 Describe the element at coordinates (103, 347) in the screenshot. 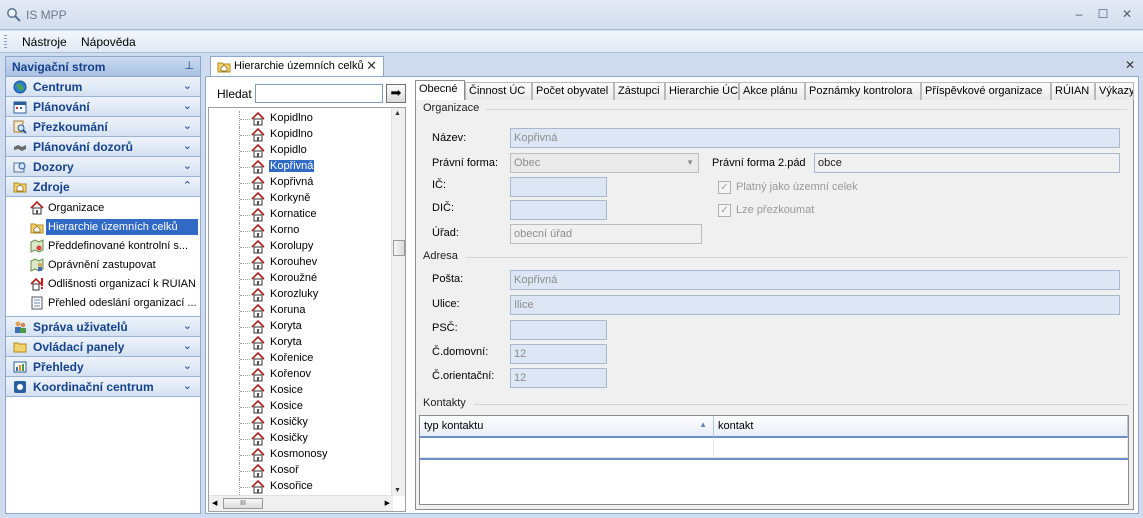

I see `nav-group-ovladaci-panely: Ovládací panely ⌄` at that location.